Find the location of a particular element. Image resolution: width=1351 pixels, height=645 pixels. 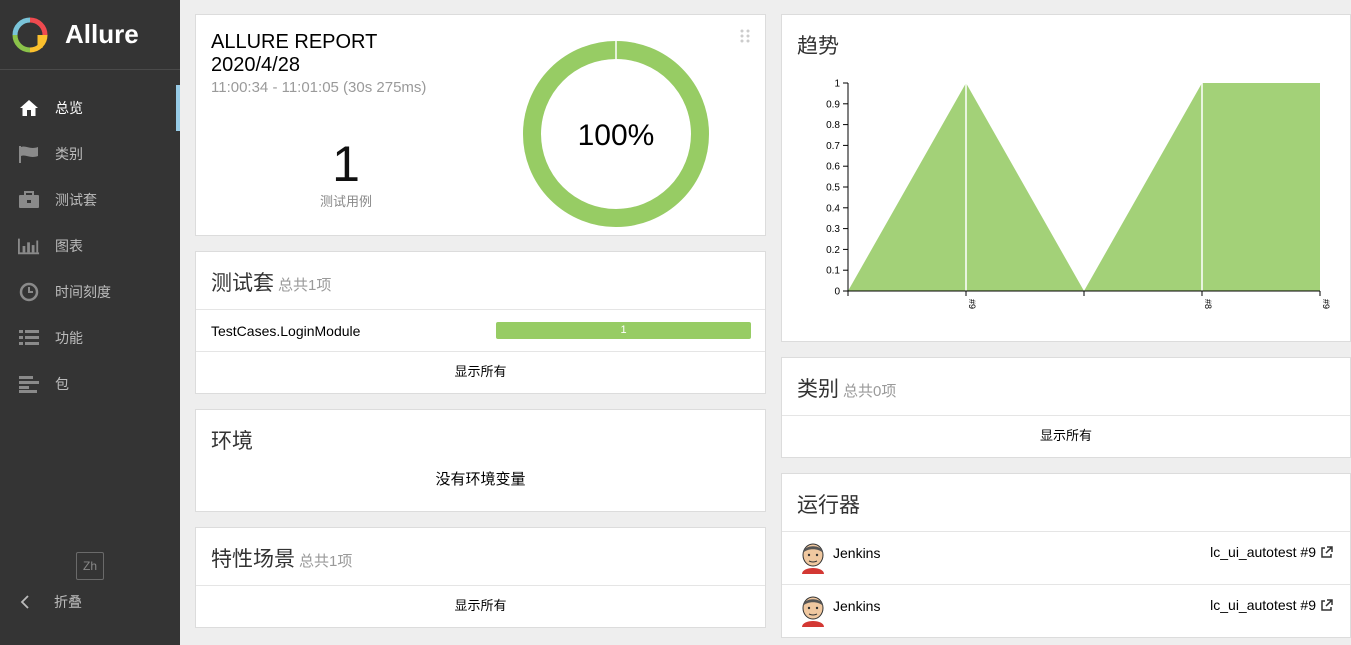

features-widget: 特性场景 总共1项 显示所有 is located at coordinates (480, 577).